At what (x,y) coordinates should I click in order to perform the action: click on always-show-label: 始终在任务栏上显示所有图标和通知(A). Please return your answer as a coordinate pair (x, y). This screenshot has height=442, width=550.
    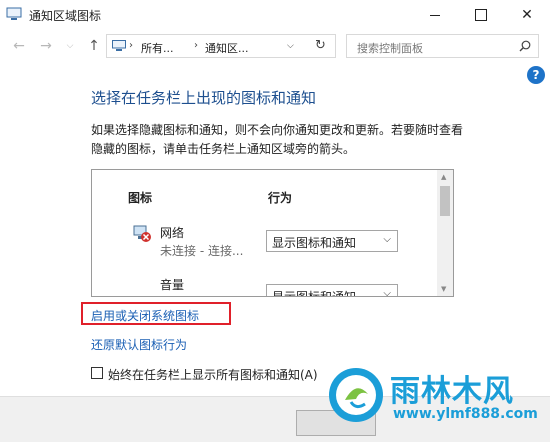
    Looking at the image, I should click on (213, 374).